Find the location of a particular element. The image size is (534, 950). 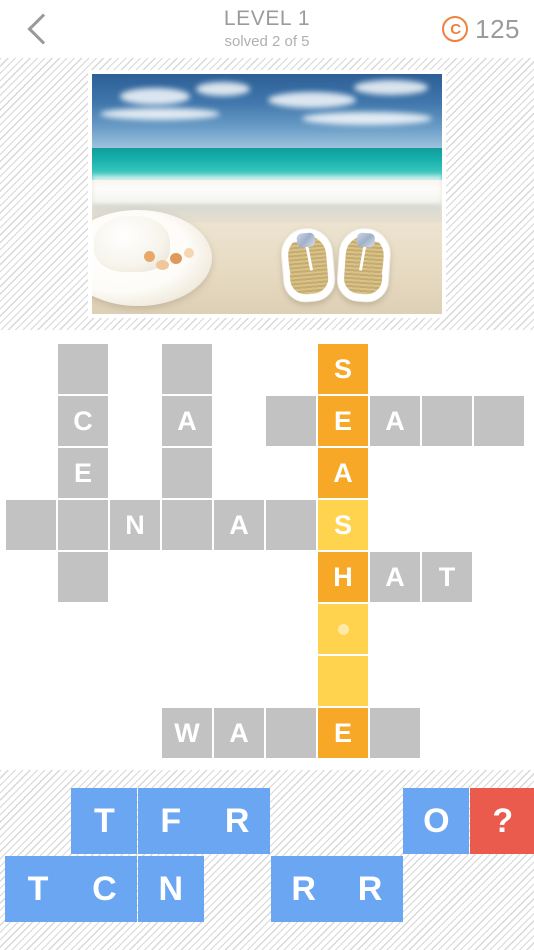

tray-letter-tile: C is located at coordinates (104, 889).